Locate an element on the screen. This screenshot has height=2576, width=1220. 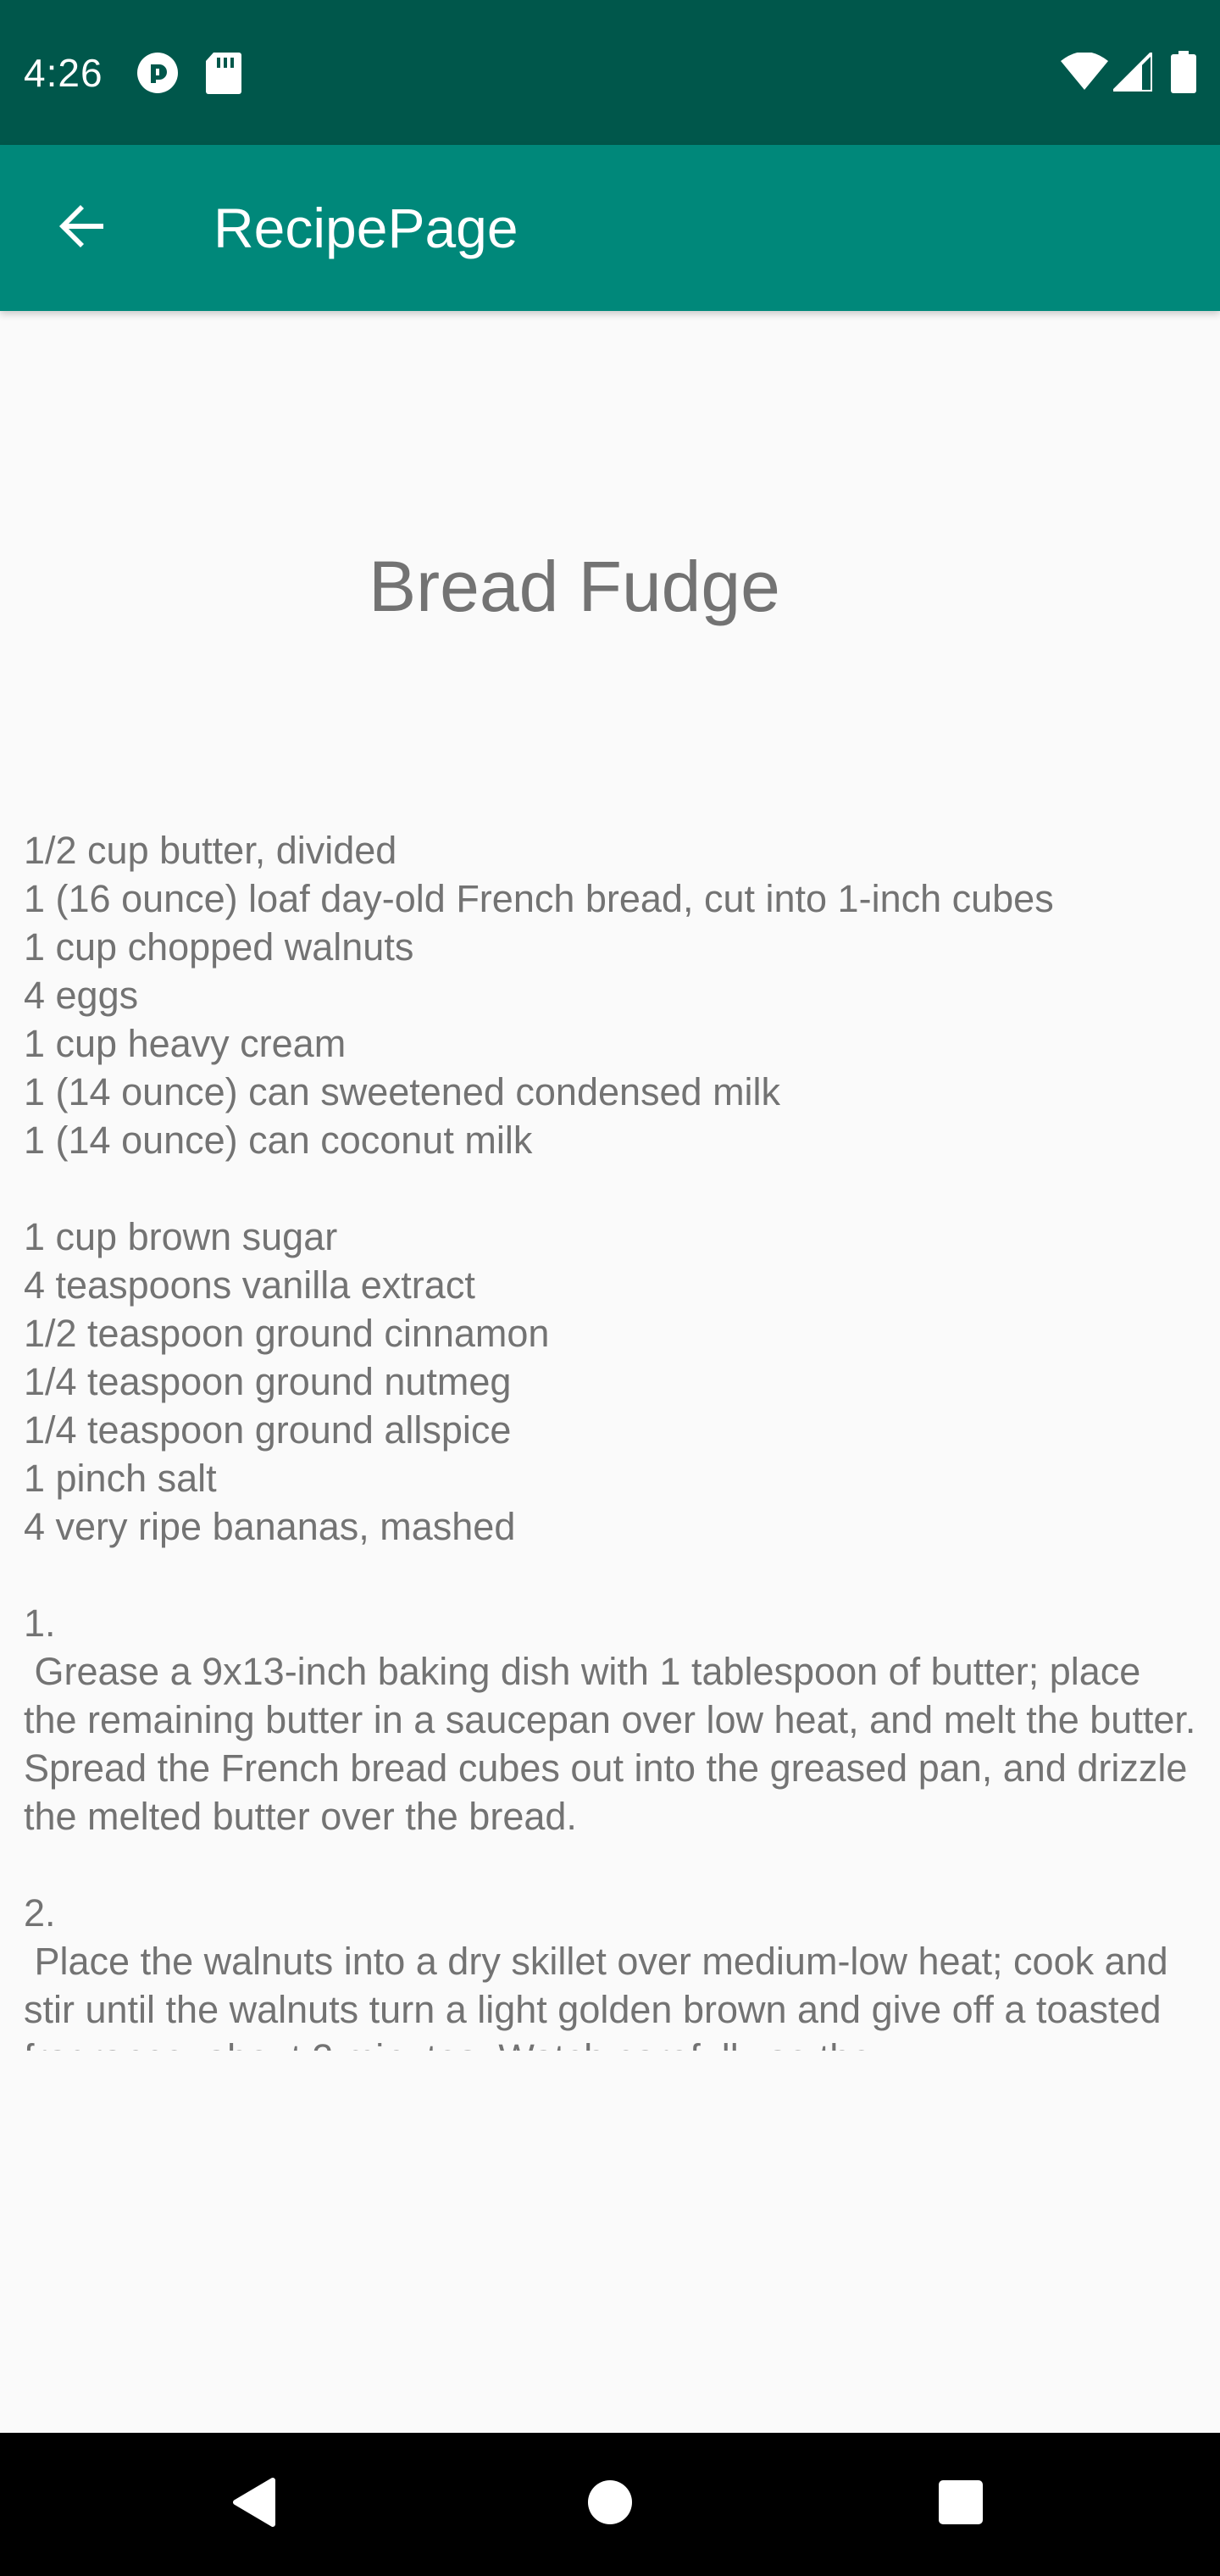
wifi-icon is located at coordinates (1084, 73).